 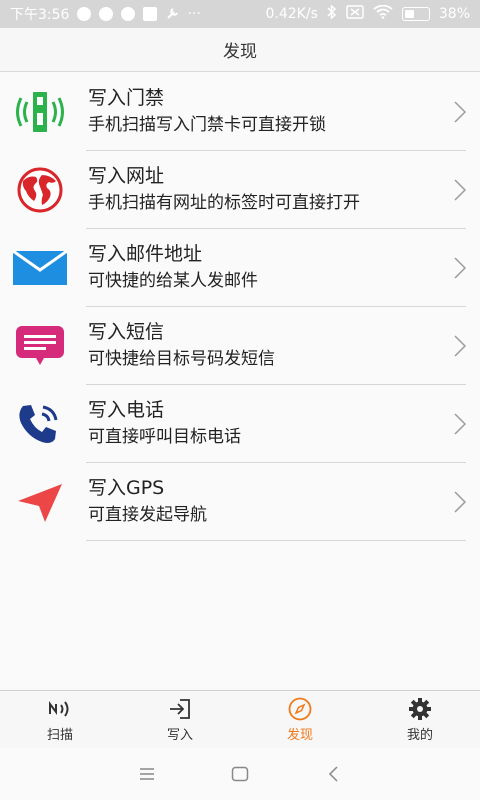 What do you see at coordinates (59, 735) in the screenshot?
I see `tab-label: 扫描` at bounding box center [59, 735].